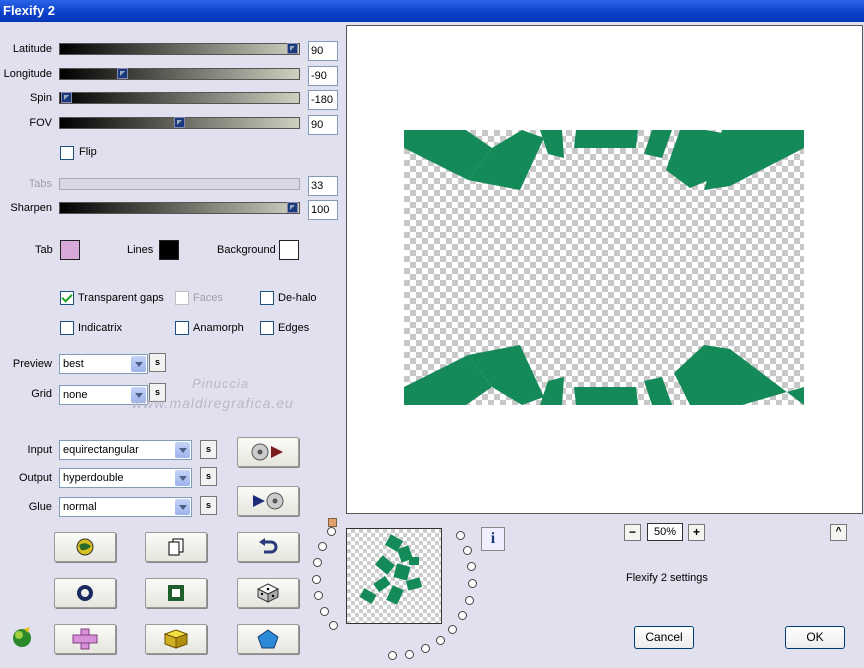  I want to click on input-select-value: equirectangular, so click(101, 450).